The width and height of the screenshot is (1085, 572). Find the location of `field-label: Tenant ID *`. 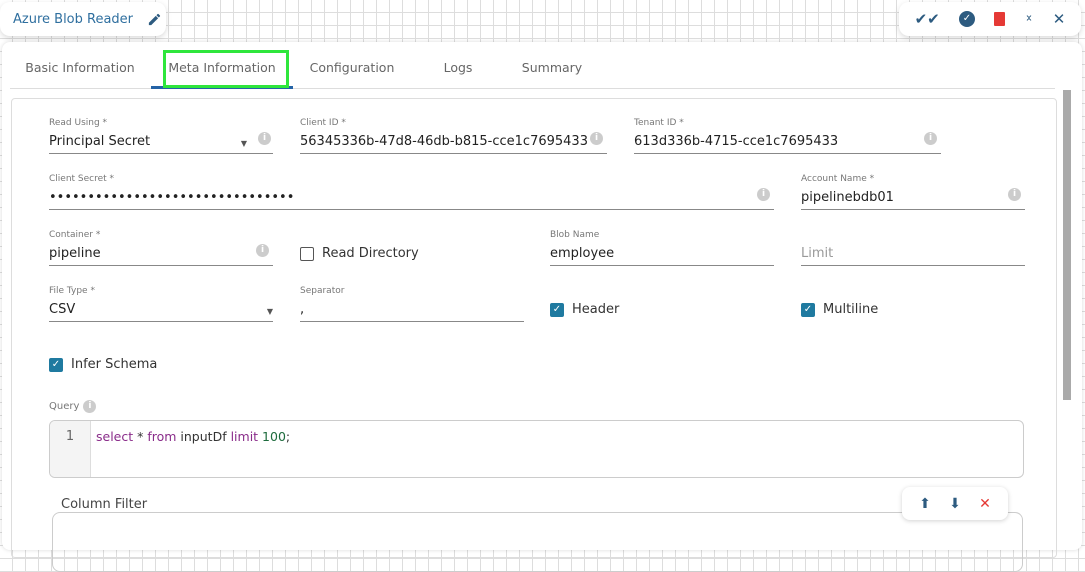

field-label: Tenant ID * is located at coordinates (659, 123).